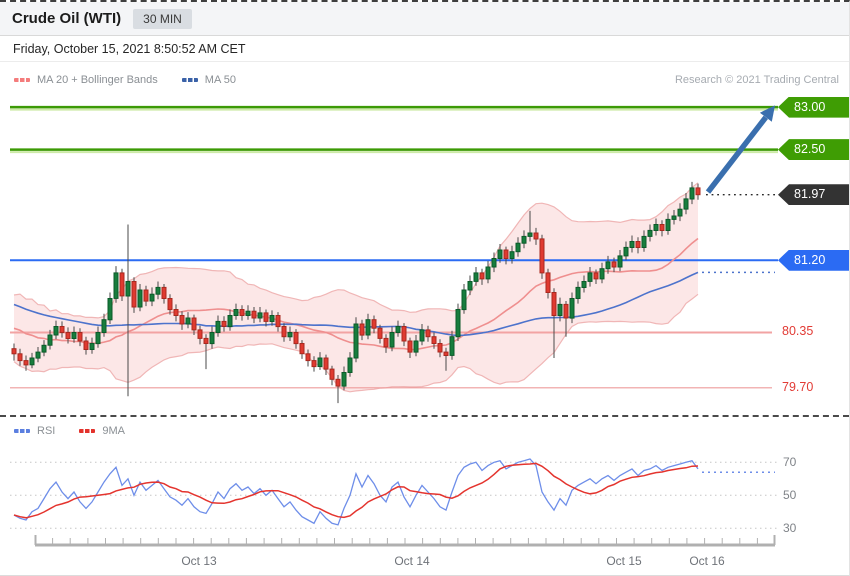 This screenshot has width=850, height=576. Describe the element at coordinates (405, 541) in the screenshot. I see `time-axis` at that location.